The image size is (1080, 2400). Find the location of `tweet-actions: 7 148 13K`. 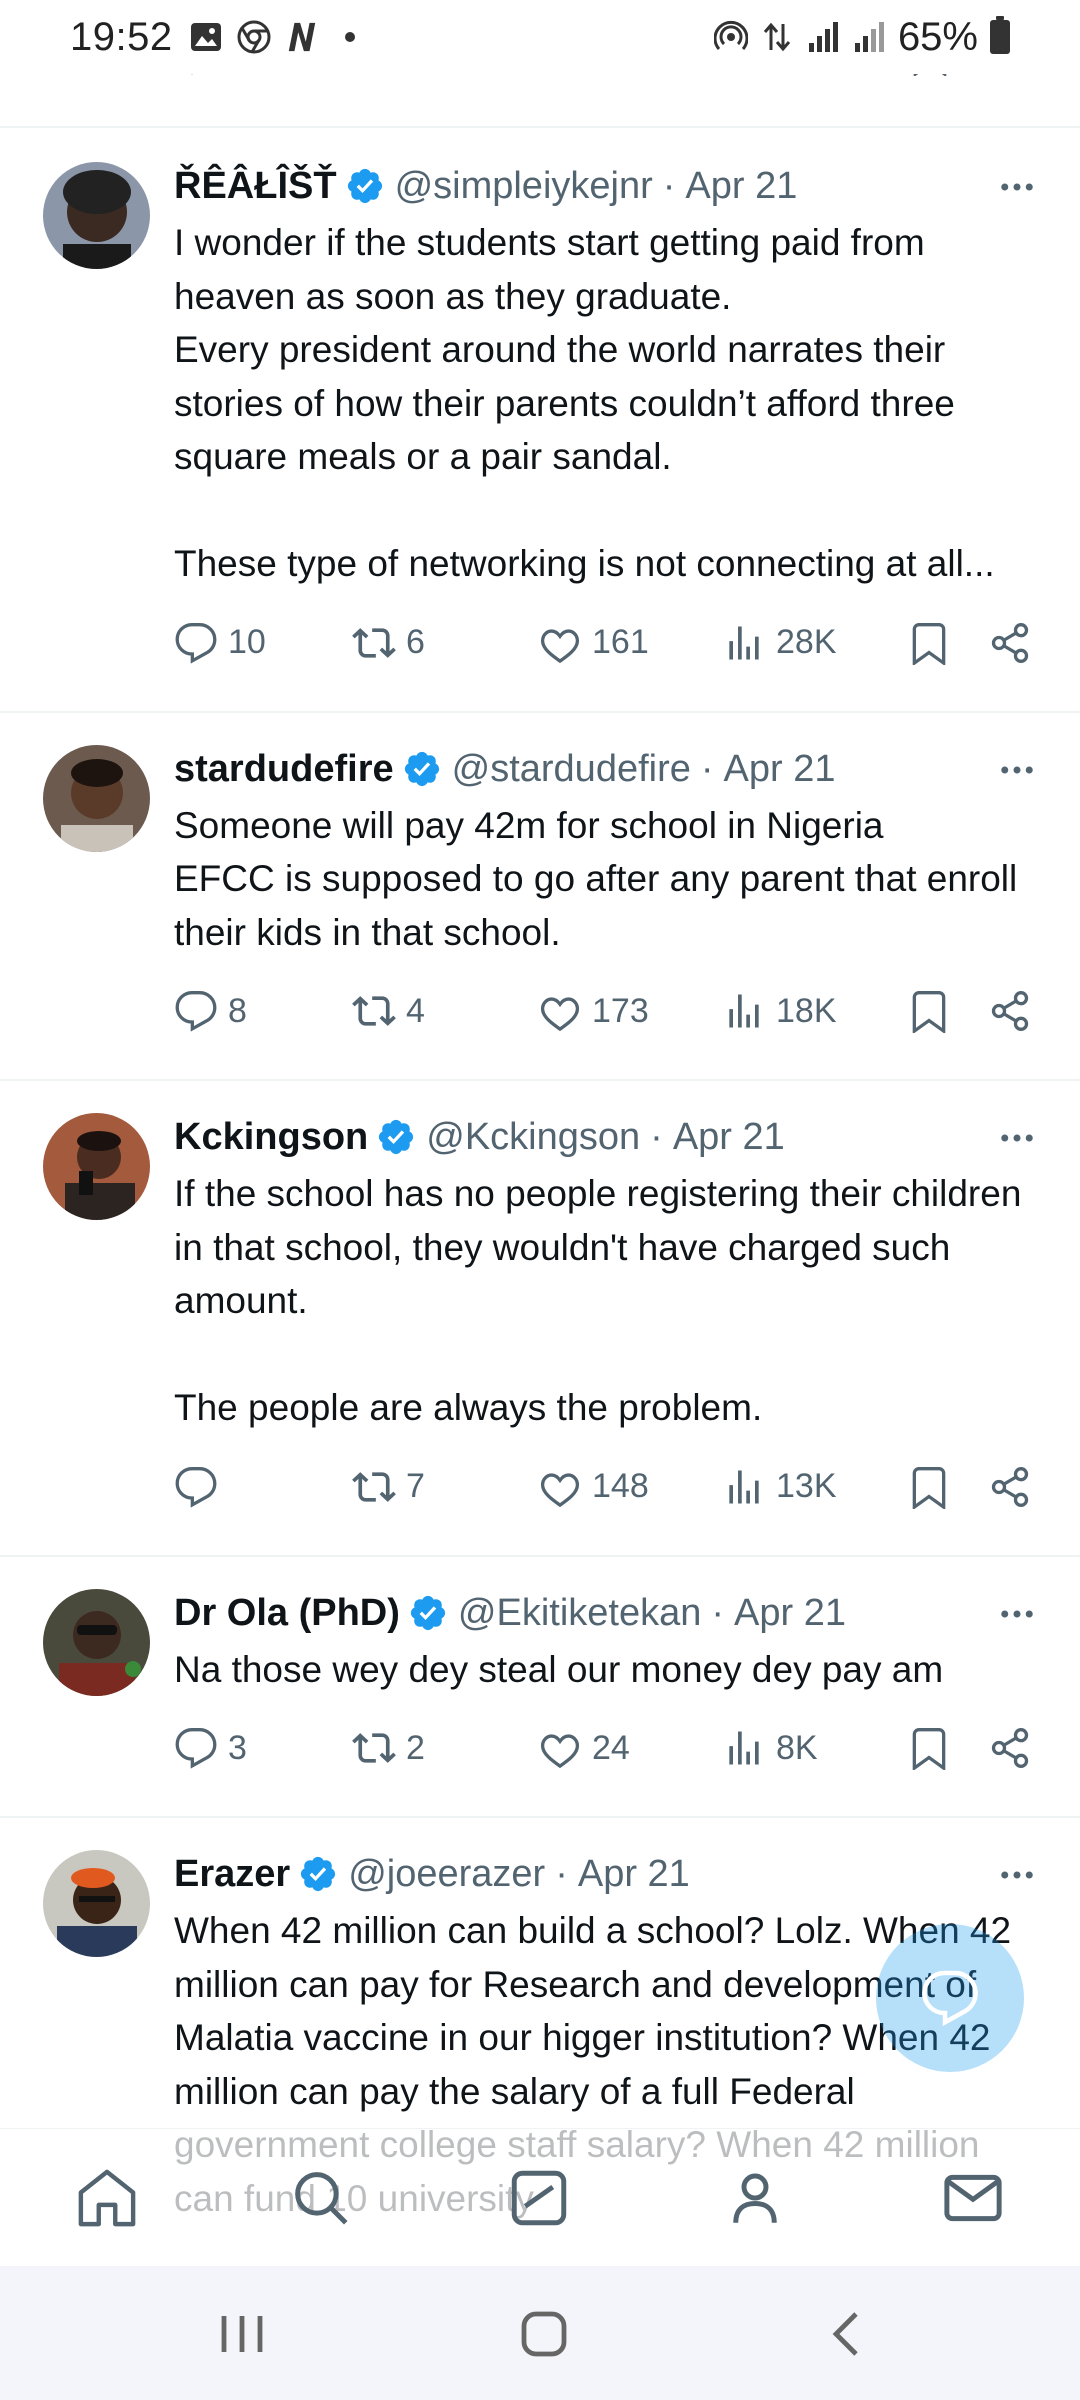

tweet-actions: 7 148 13K is located at coordinates (607, 1495).